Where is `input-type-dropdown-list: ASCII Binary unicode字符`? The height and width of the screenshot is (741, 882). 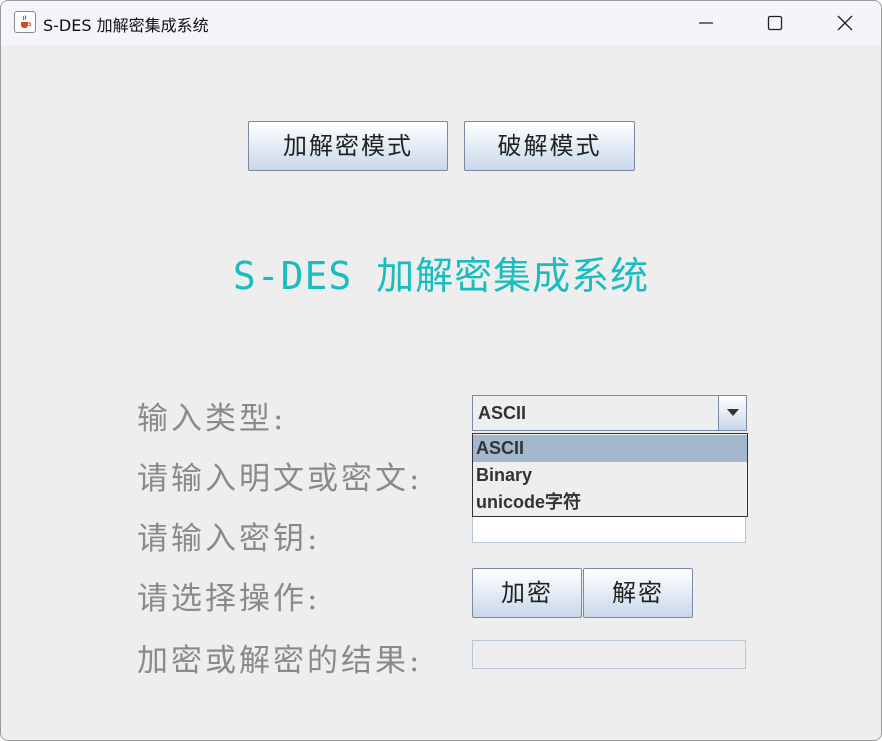
input-type-dropdown-list: ASCII Binary unicode字符 is located at coordinates (610, 475).